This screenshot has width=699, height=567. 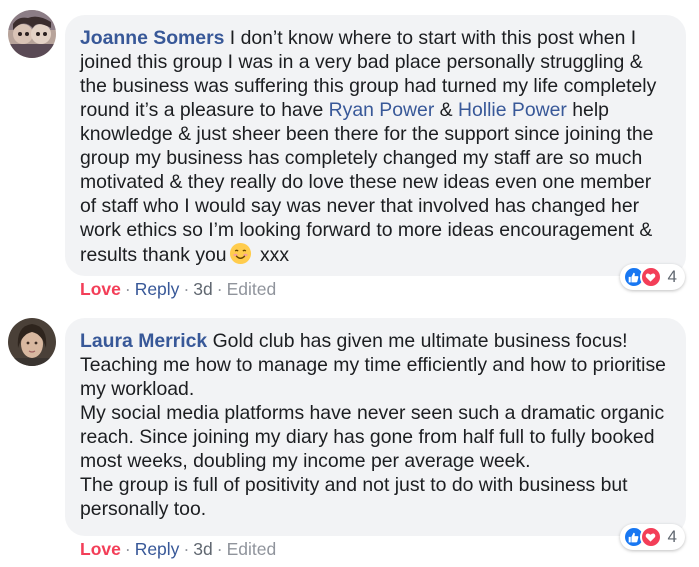 What do you see at coordinates (382, 110) in the screenshot?
I see `mention-link: Ryan Power` at bounding box center [382, 110].